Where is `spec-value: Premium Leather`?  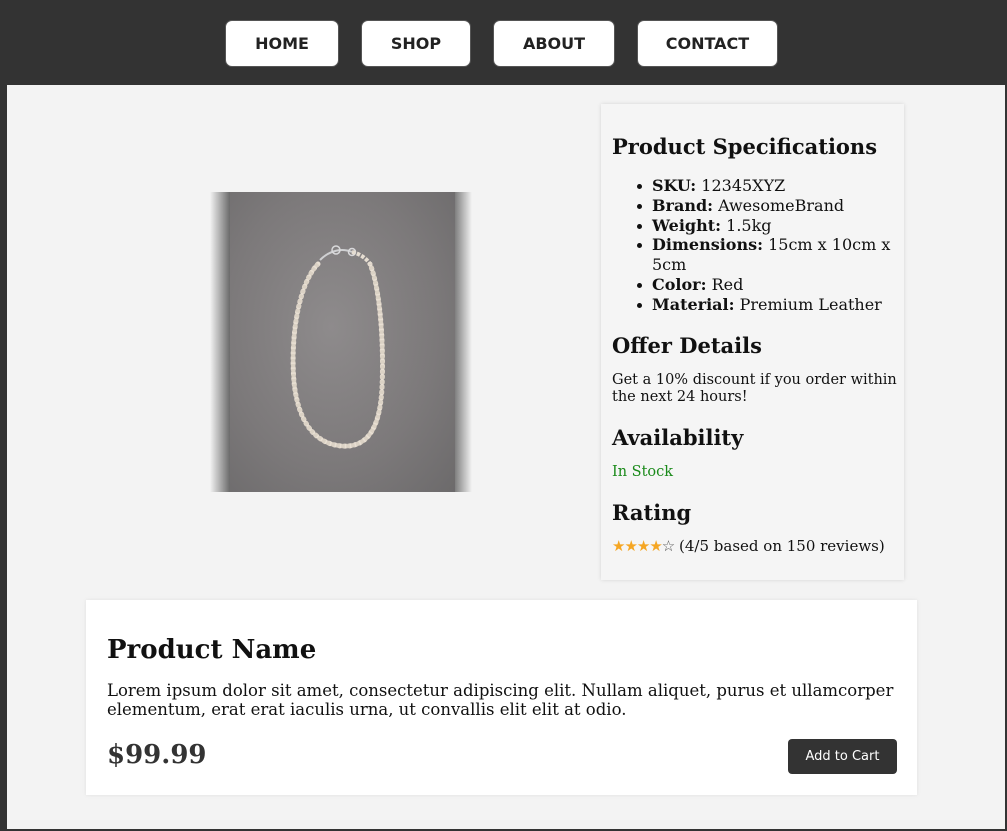 spec-value: Premium Leather is located at coordinates (810, 304).